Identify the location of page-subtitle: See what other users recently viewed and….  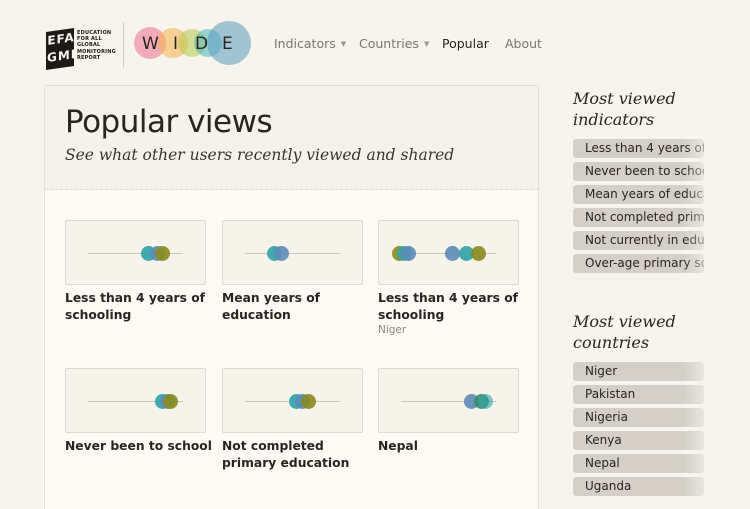
(260, 155).